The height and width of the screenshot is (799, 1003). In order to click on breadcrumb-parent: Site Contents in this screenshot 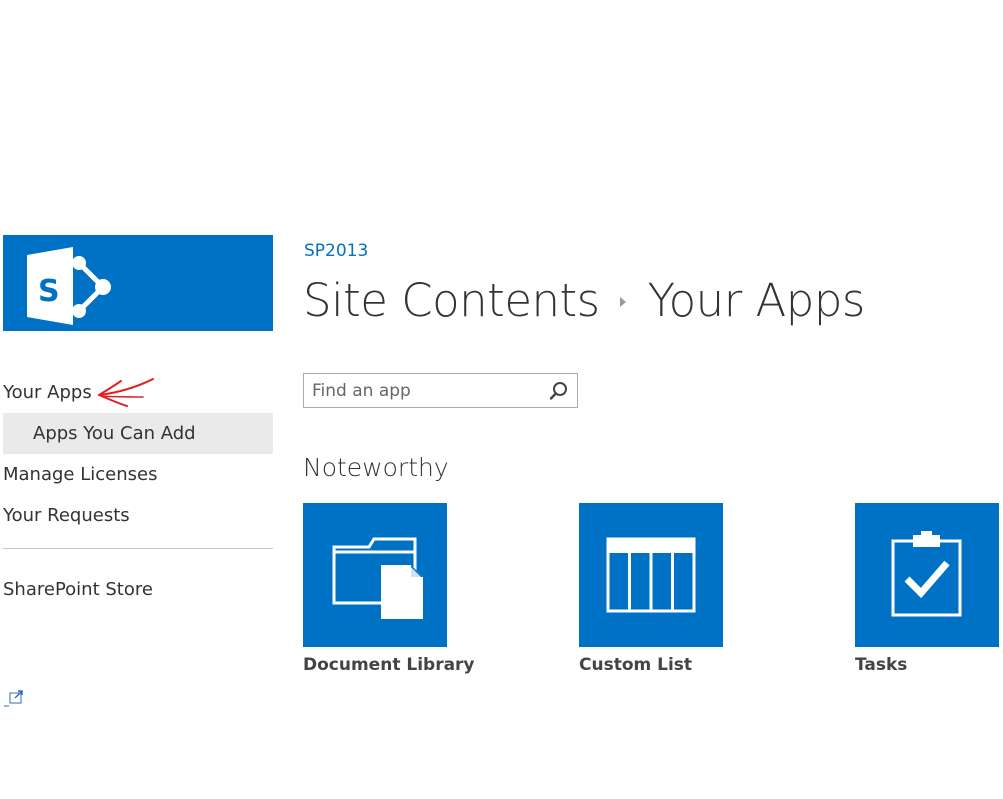, I will do `click(451, 300)`.